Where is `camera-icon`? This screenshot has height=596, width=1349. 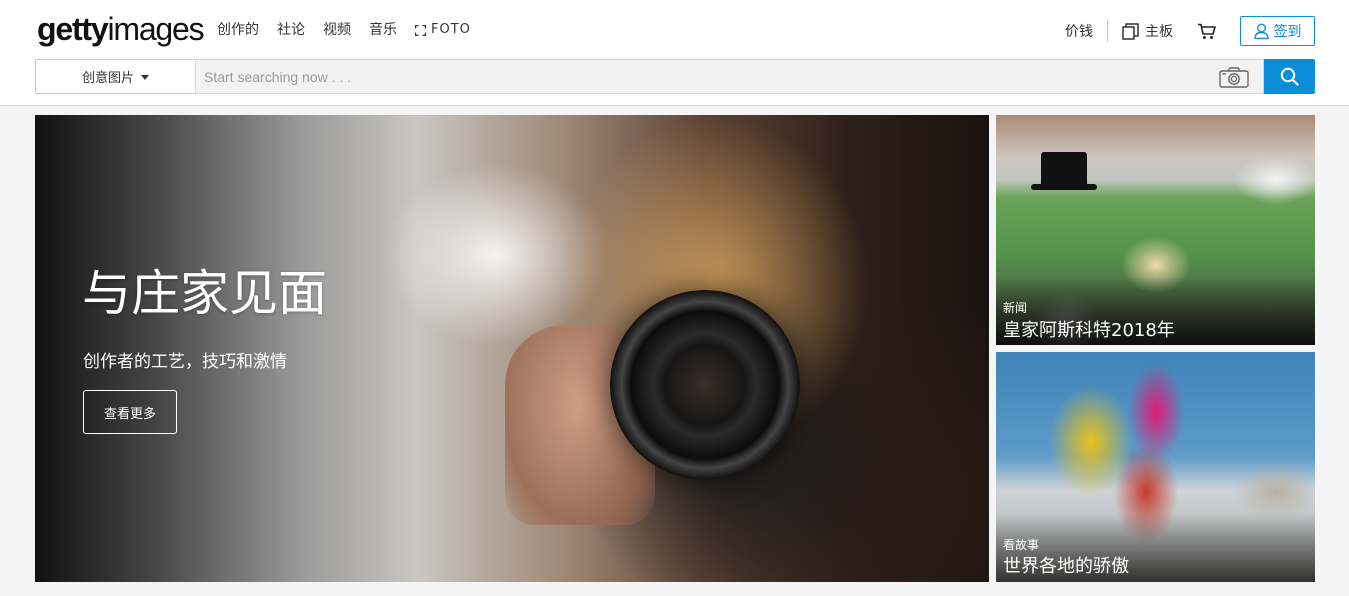 camera-icon is located at coordinates (1234, 77).